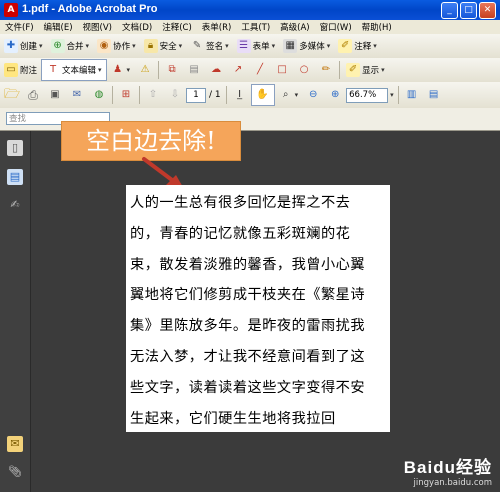  What do you see at coordinates (285, 94) in the screenshot?
I see `zoom-tool-icon: ⌕` at bounding box center [285, 94].